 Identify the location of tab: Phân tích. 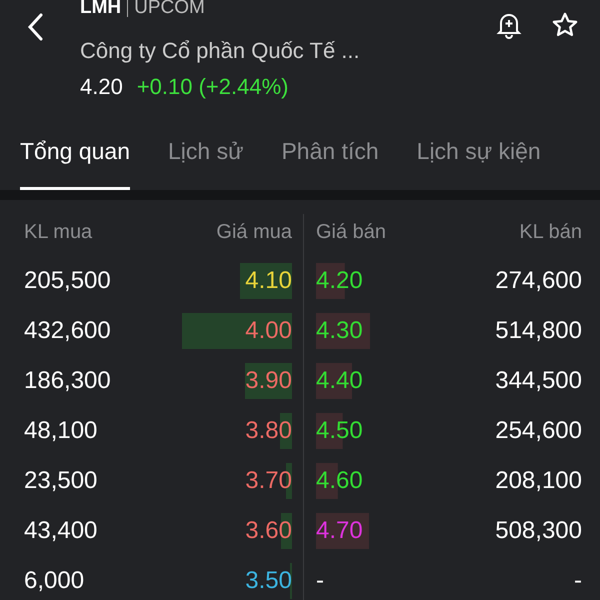
(330, 154).